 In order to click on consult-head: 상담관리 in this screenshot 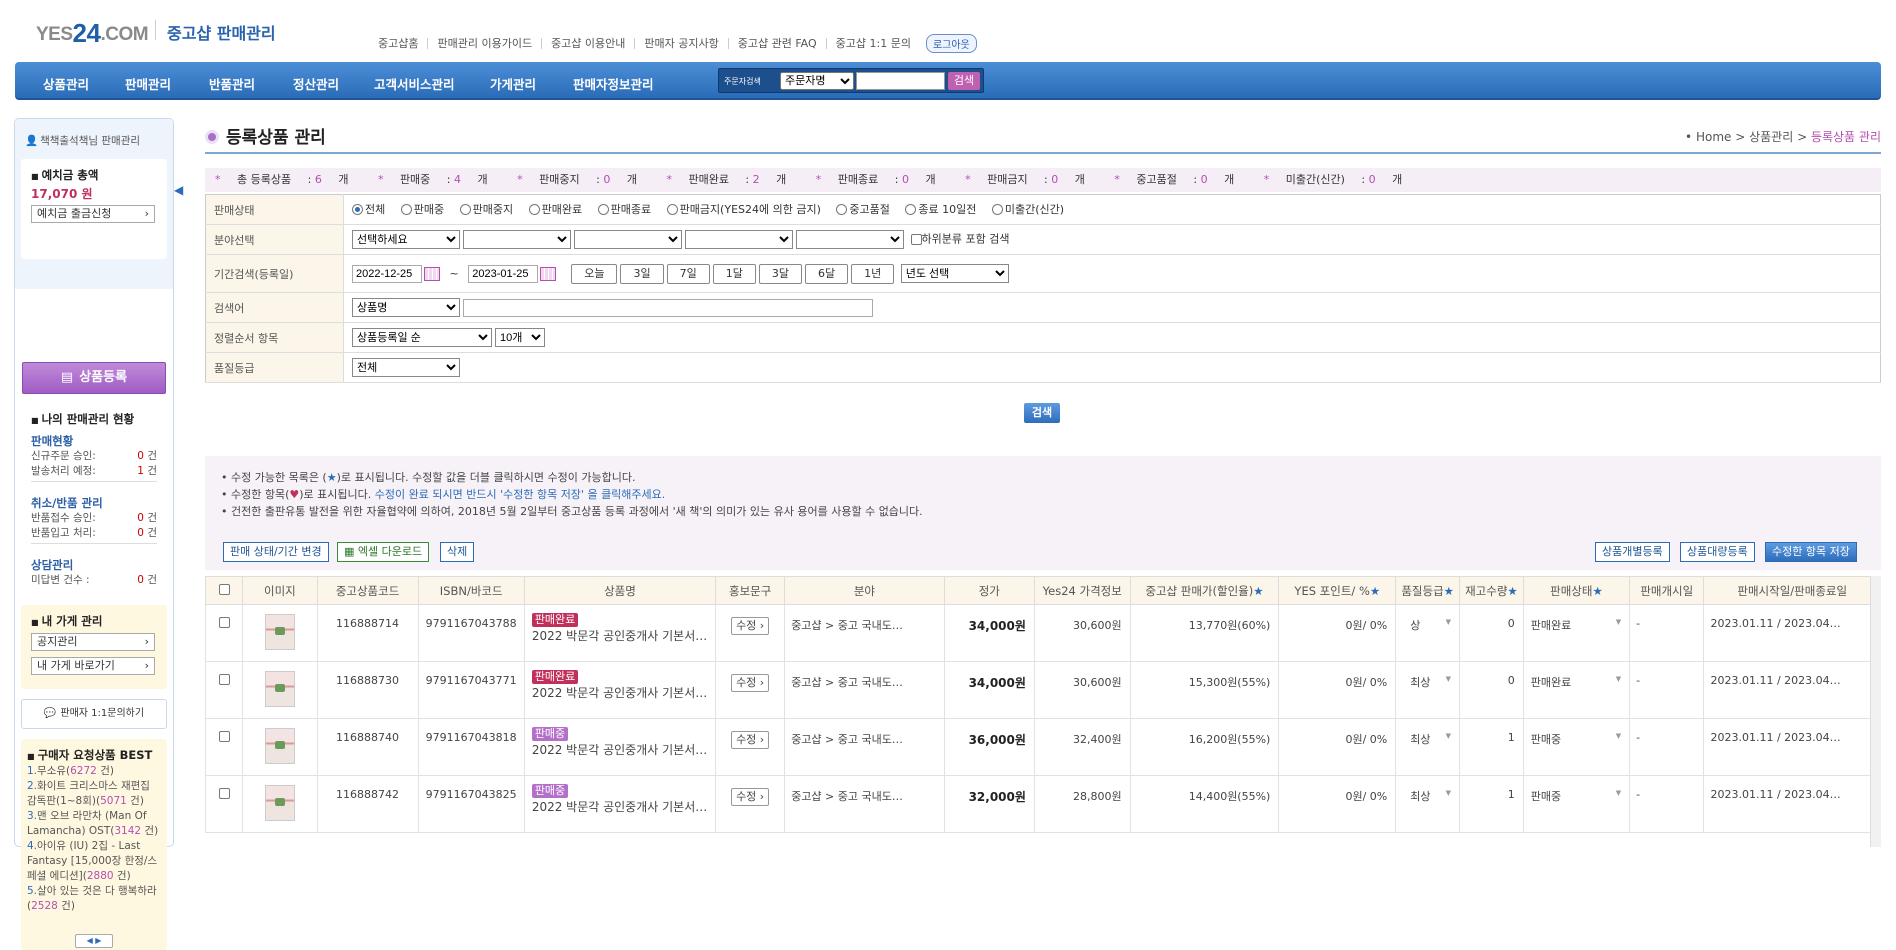, I will do `click(52, 565)`.